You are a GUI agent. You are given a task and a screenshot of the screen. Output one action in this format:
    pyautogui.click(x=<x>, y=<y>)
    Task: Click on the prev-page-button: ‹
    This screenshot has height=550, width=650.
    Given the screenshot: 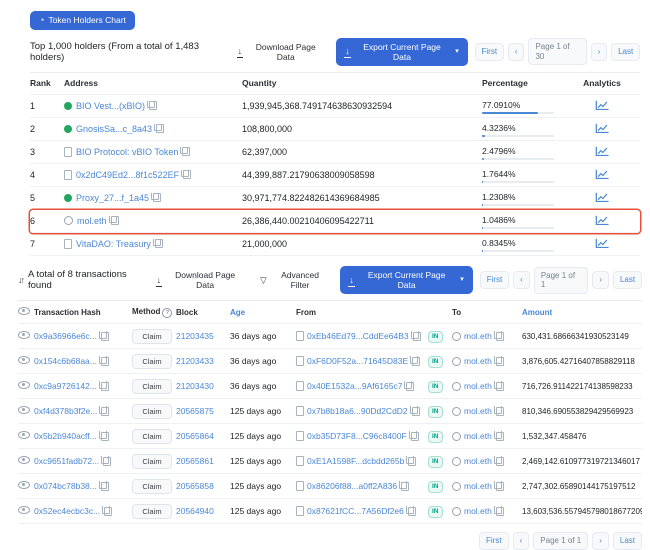 What is the action you would take?
    pyautogui.click(x=516, y=51)
    